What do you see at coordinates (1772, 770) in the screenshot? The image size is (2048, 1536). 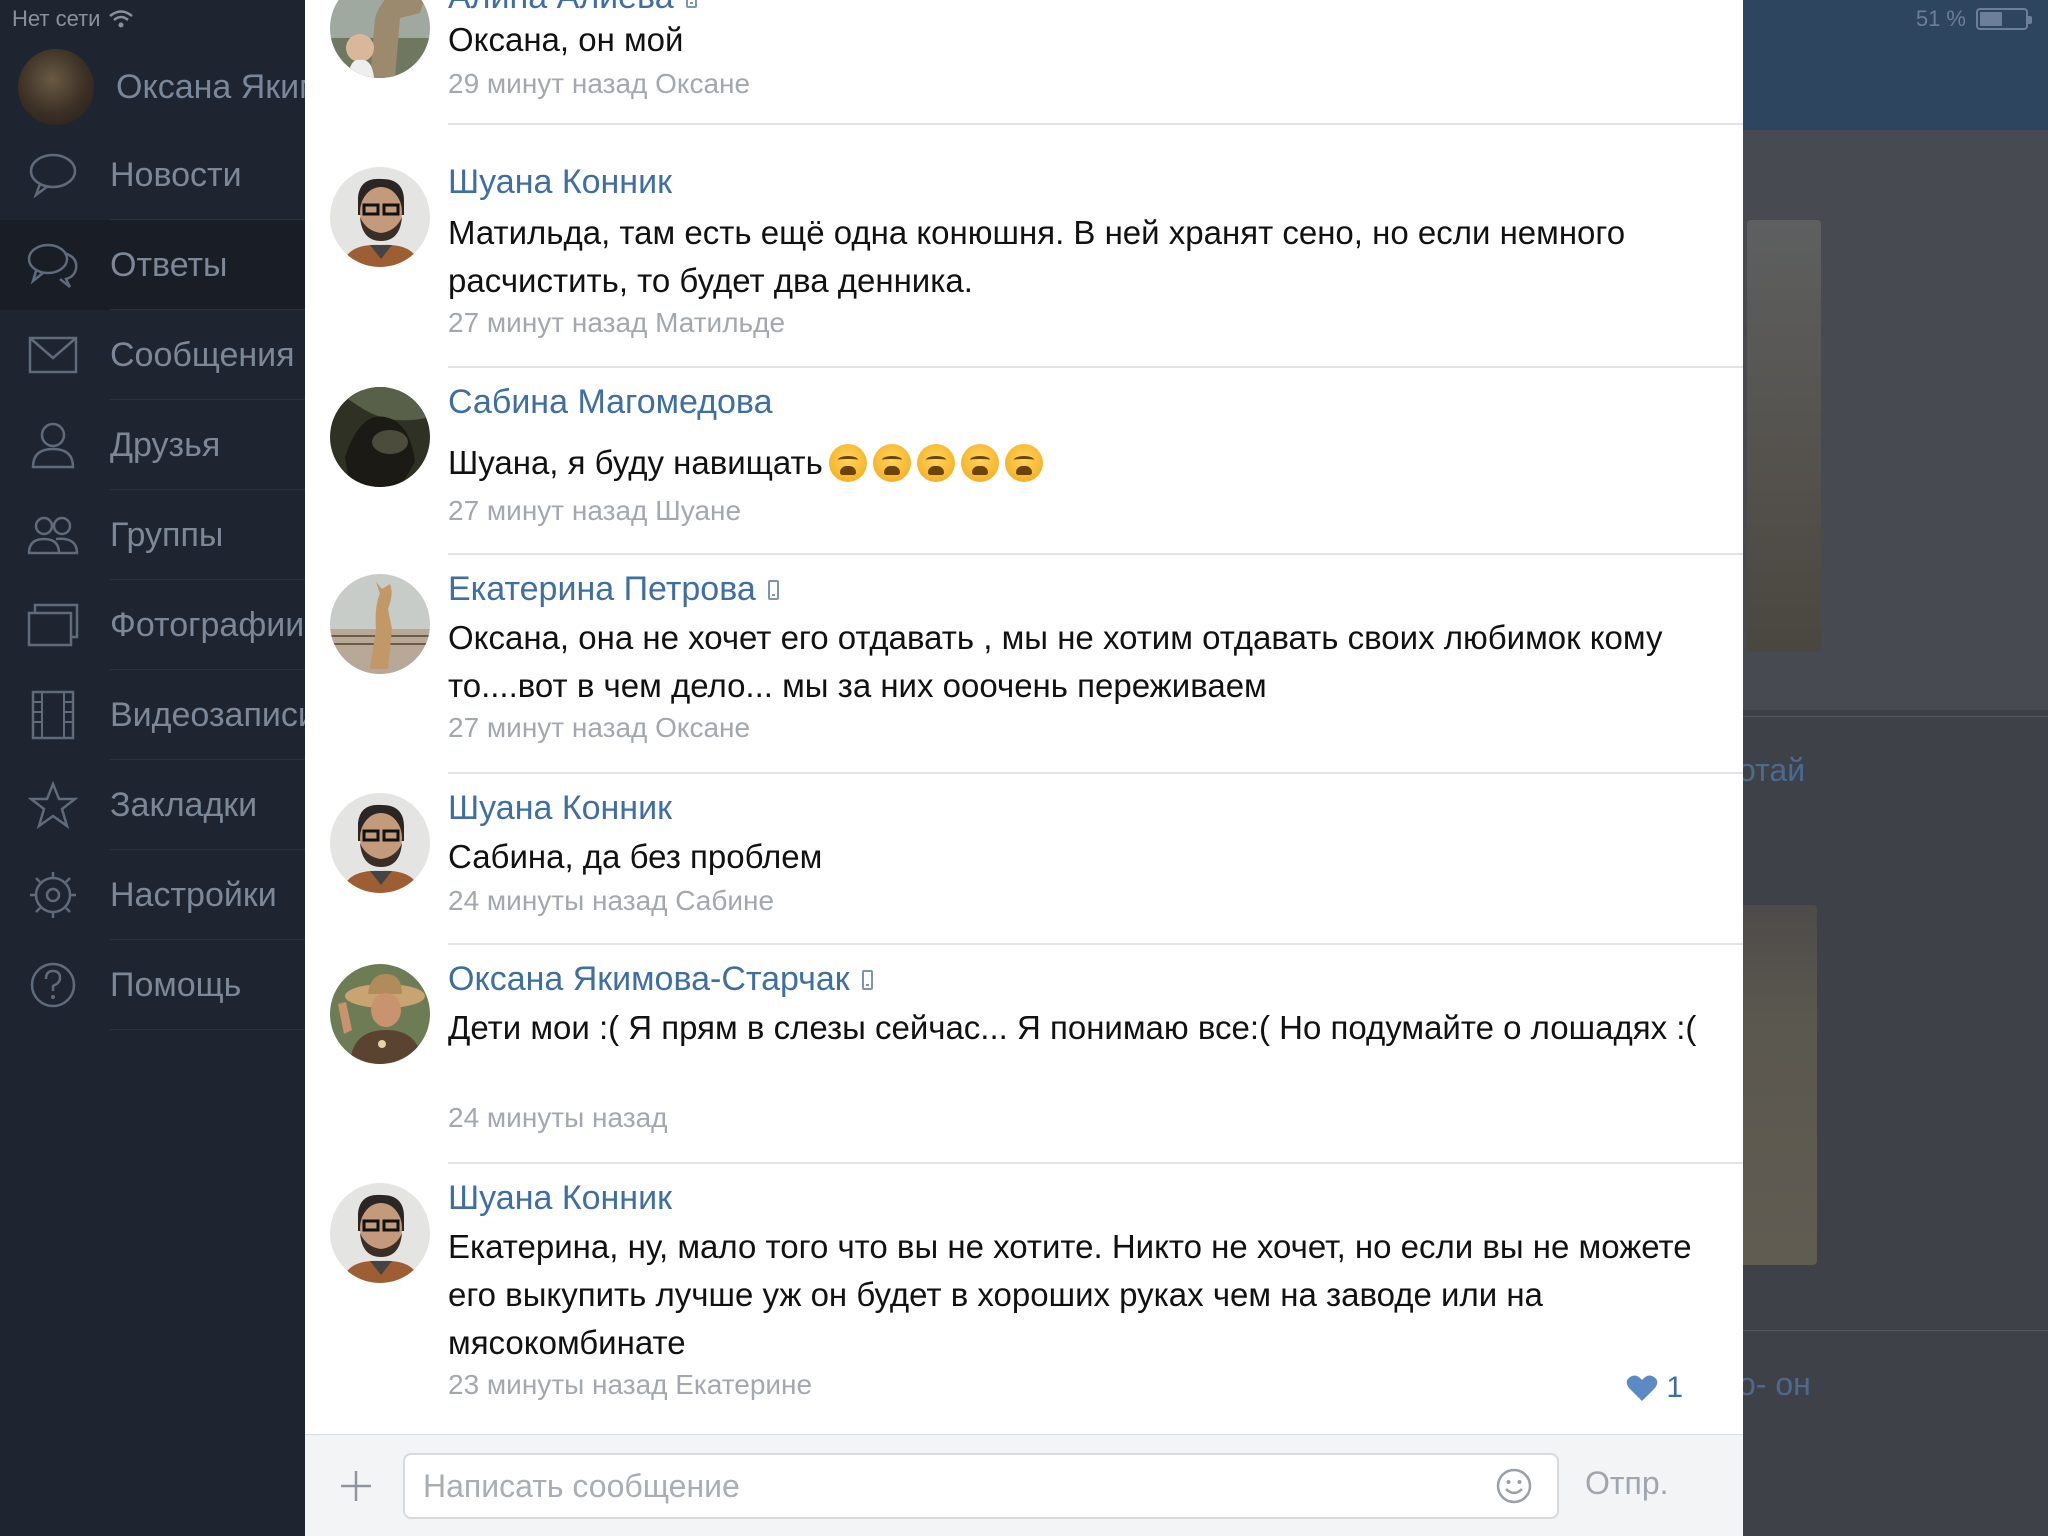 I see `background-snippet: отай` at bounding box center [1772, 770].